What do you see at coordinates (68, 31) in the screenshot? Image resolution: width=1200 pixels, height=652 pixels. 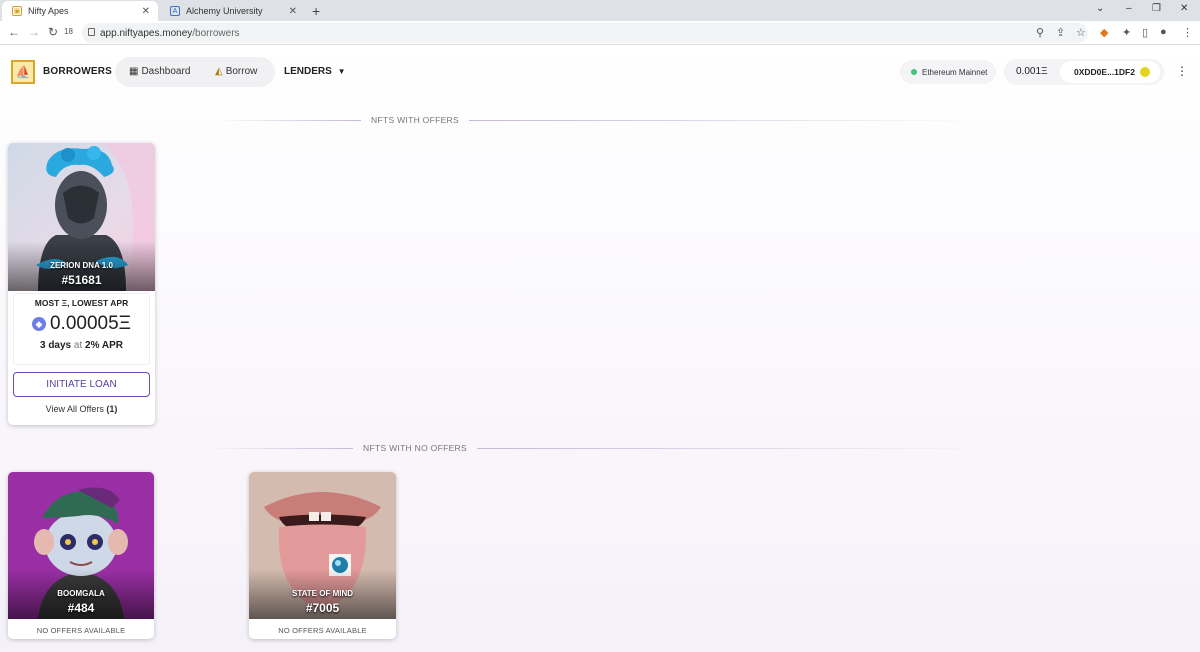 I see `tab-count-badge: 18` at bounding box center [68, 31].